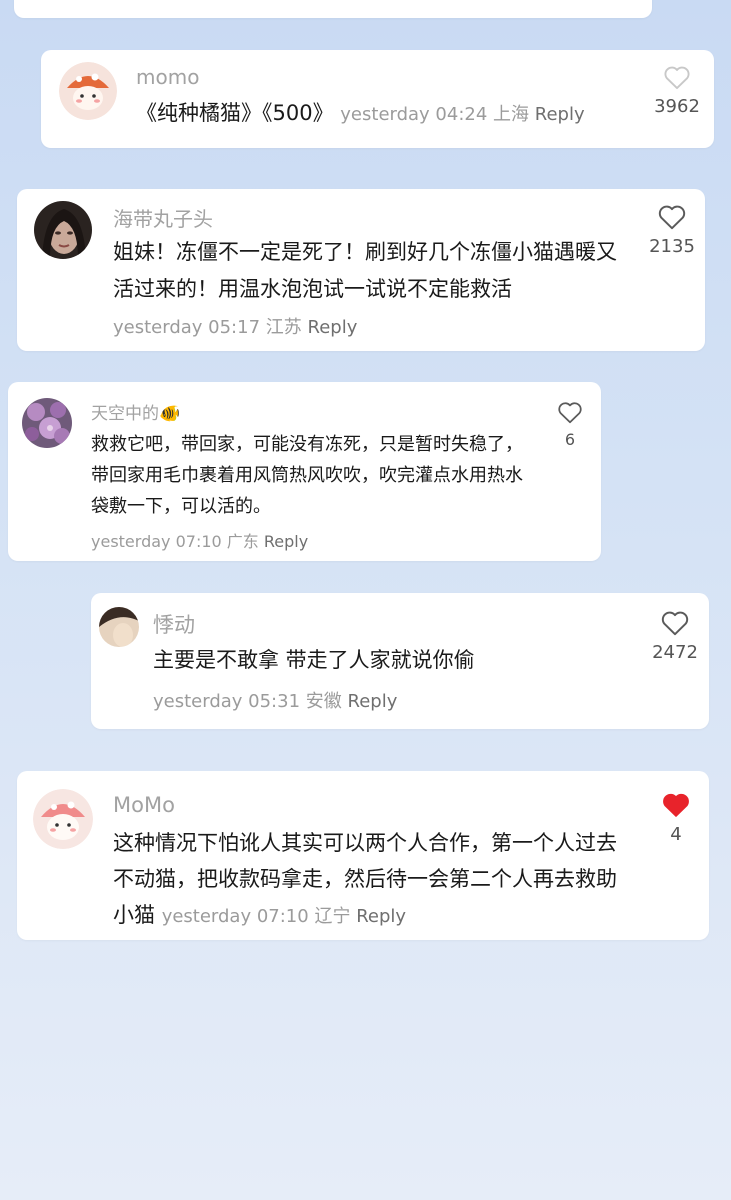 This screenshot has width=731, height=1200. I want to click on like-count: 6, so click(570, 439).